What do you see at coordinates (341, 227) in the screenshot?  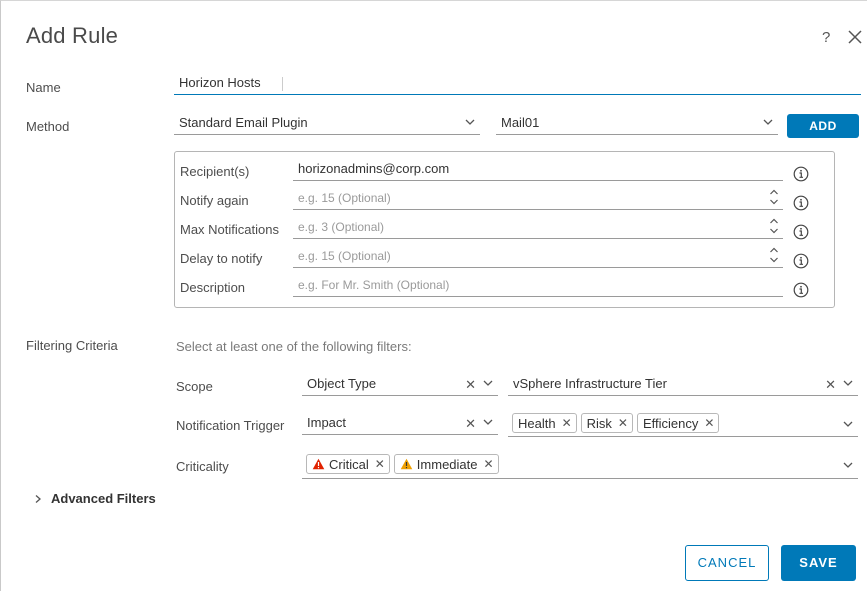 I see `max-notifications-placeholder: e.g. 3 (Optional)` at bounding box center [341, 227].